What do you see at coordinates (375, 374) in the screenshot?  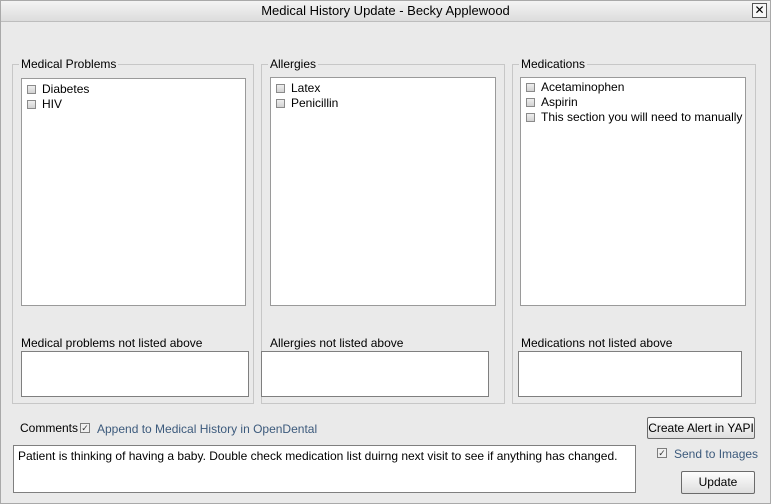 I see `allergies-not-listed-field` at bounding box center [375, 374].